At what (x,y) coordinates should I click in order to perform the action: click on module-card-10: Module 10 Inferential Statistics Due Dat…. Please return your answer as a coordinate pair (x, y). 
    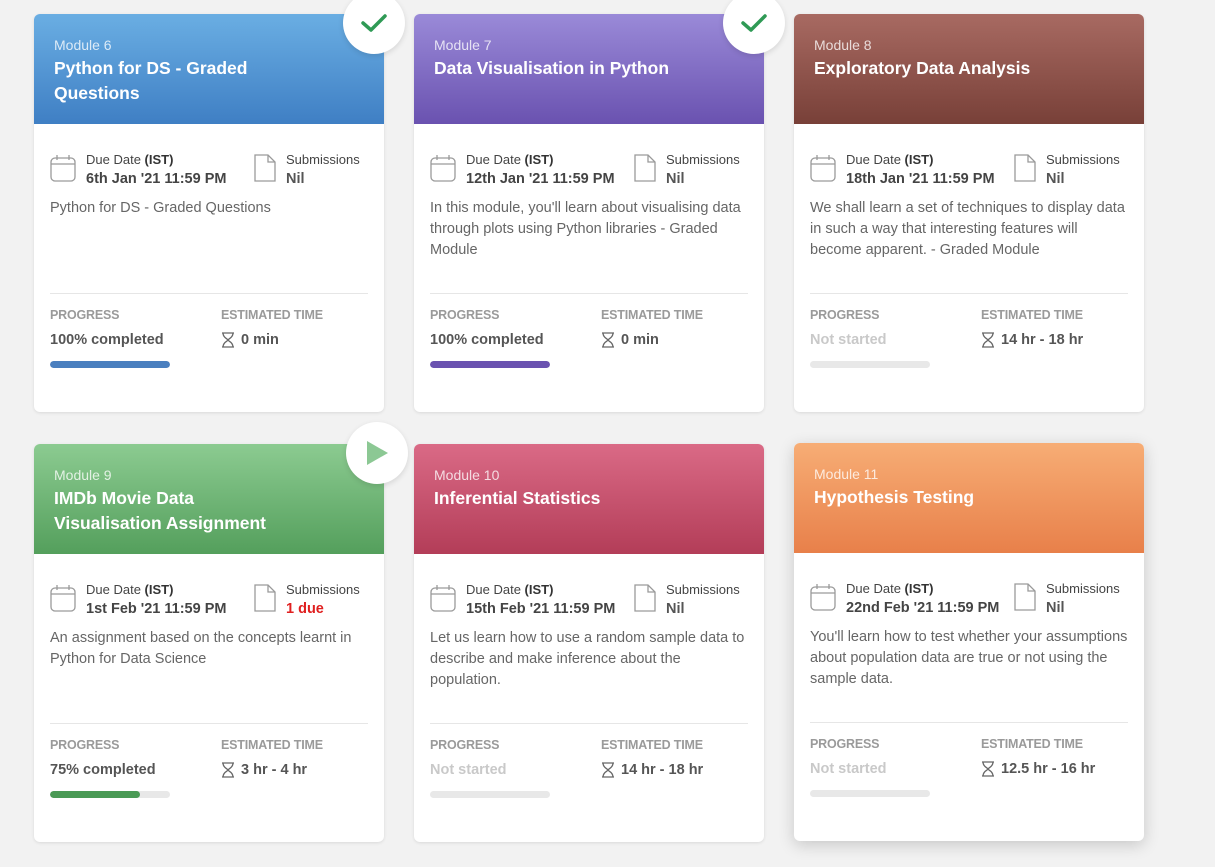
    Looking at the image, I should click on (589, 643).